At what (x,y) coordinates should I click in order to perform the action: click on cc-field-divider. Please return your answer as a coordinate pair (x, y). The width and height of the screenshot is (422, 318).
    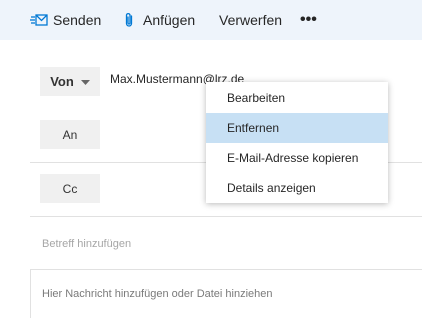
    Looking at the image, I should click on (226, 216).